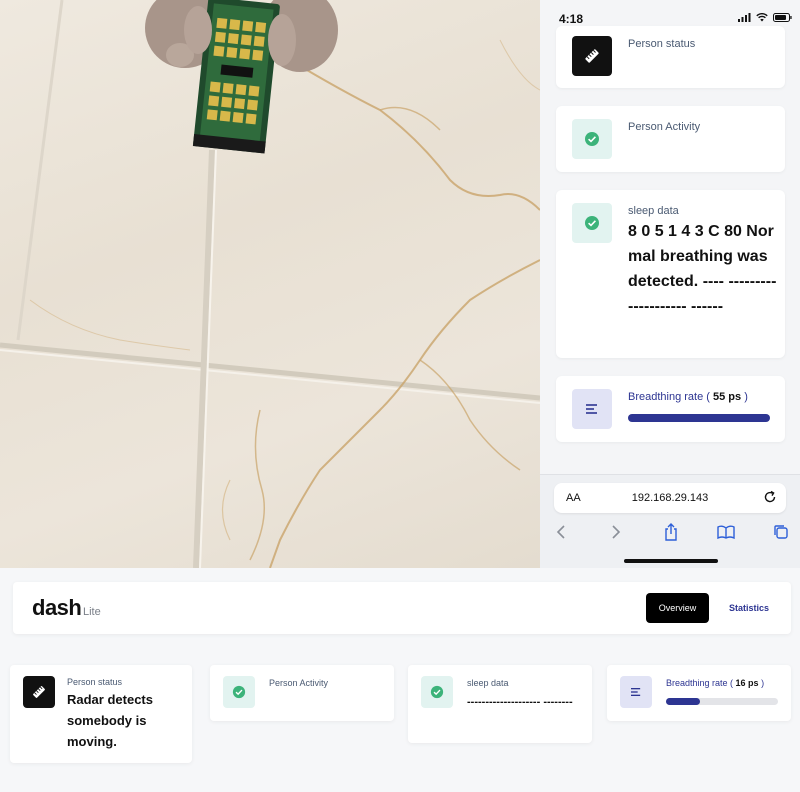 The image size is (800, 792). What do you see at coordinates (683, 701) in the screenshot?
I see `breathing-progress-fill` at bounding box center [683, 701].